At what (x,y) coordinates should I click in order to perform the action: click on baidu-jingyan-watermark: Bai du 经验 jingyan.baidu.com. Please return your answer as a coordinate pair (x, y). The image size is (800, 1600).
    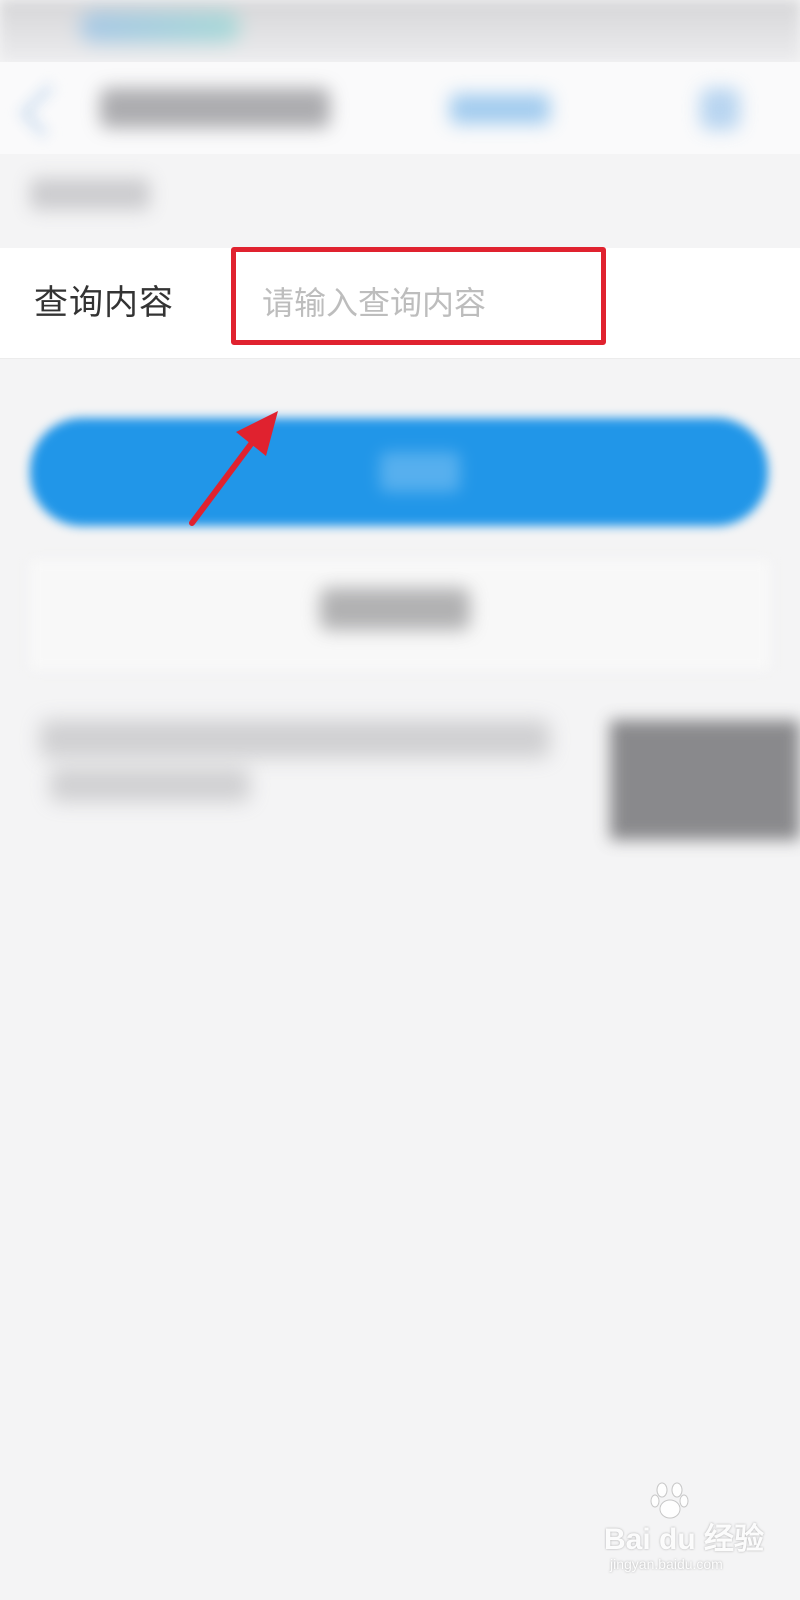
    Looking at the image, I should click on (694, 1535).